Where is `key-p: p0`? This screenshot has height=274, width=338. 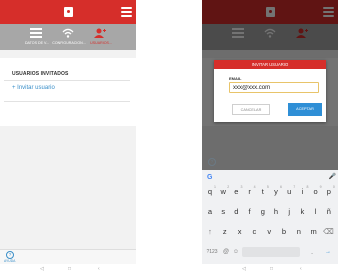 key-p: p0 is located at coordinates (329, 192).